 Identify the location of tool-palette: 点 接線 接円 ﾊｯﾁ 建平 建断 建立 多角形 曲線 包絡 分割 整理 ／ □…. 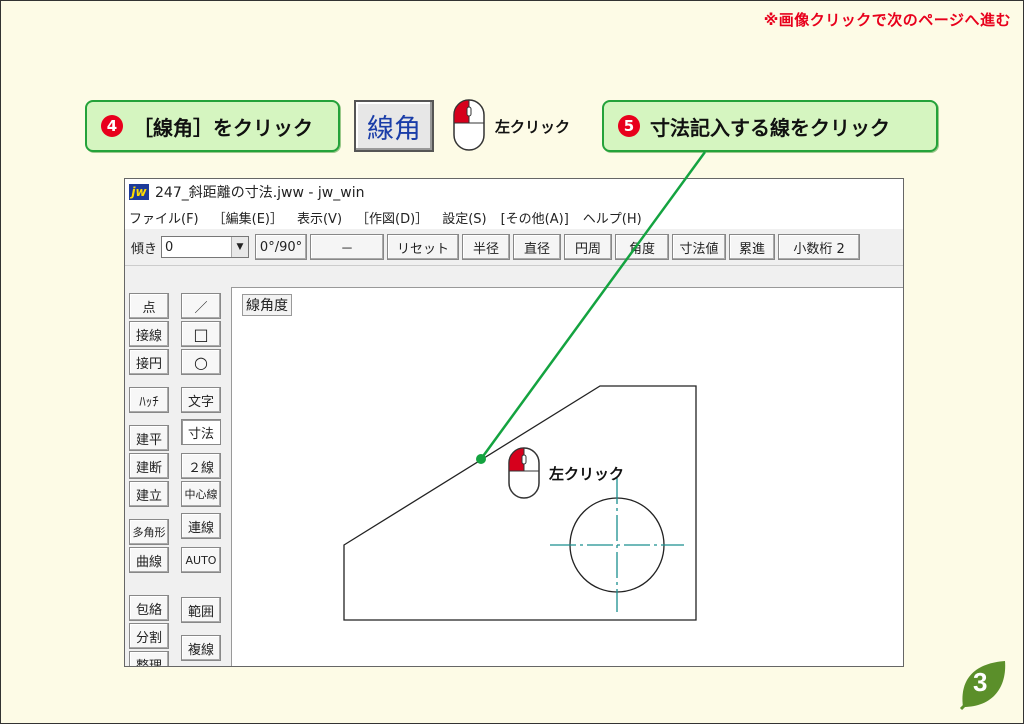
(177, 477).